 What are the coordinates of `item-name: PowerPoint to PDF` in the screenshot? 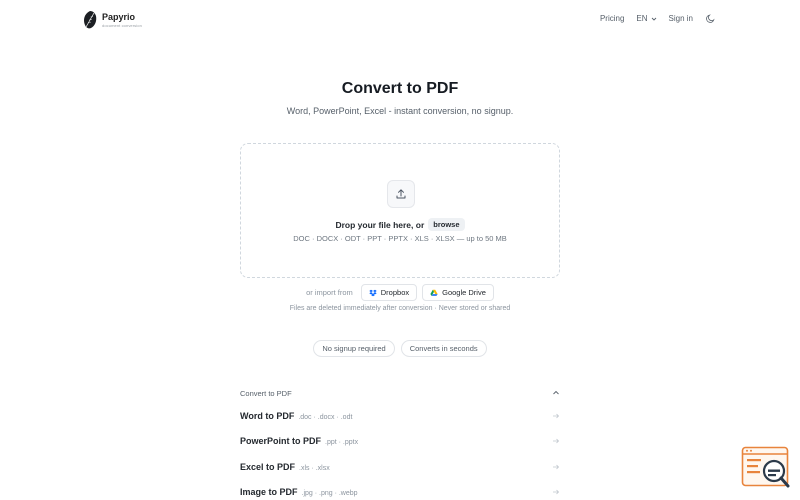 It's located at (280, 441).